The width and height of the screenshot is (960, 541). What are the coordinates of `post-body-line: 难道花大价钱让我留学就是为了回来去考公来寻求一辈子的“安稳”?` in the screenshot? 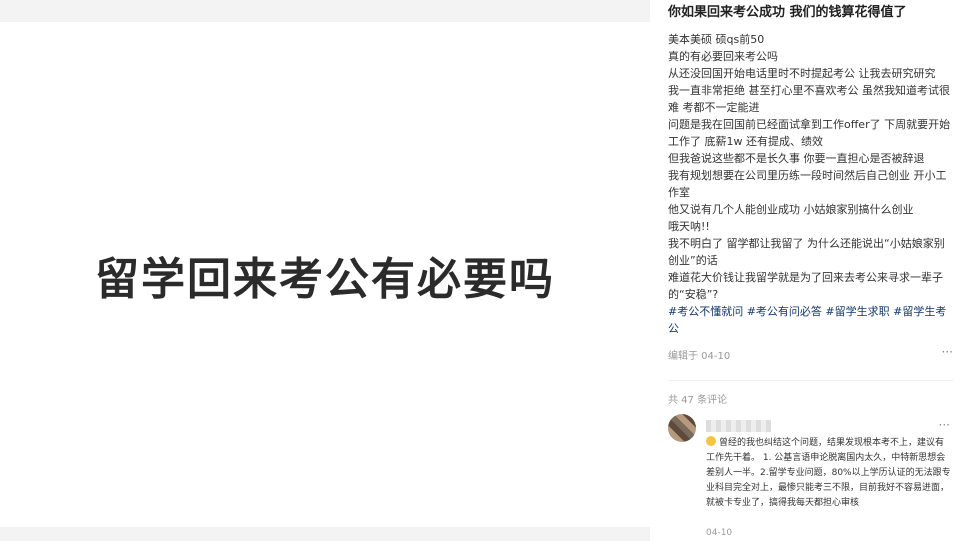 It's located at (805, 286).